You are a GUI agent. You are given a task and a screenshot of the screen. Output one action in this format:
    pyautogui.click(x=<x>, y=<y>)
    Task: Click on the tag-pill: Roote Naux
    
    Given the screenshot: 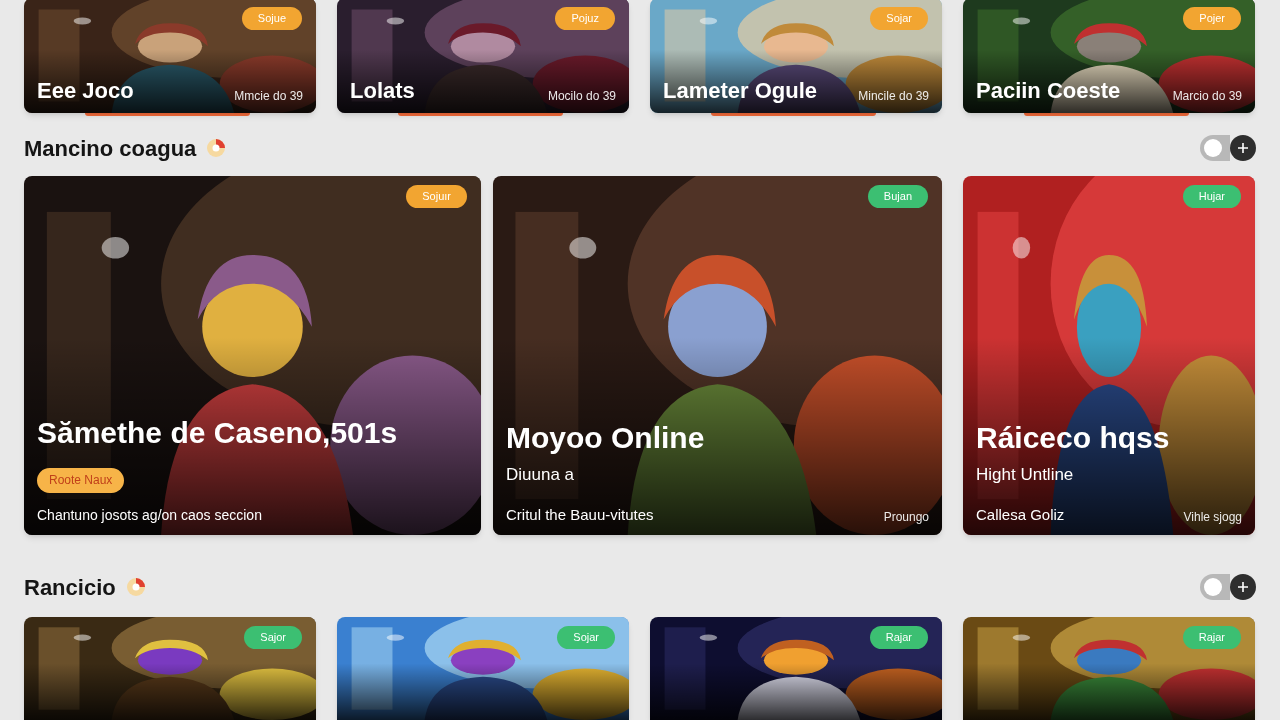 What is the action you would take?
    pyautogui.click(x=81, y=480)
    